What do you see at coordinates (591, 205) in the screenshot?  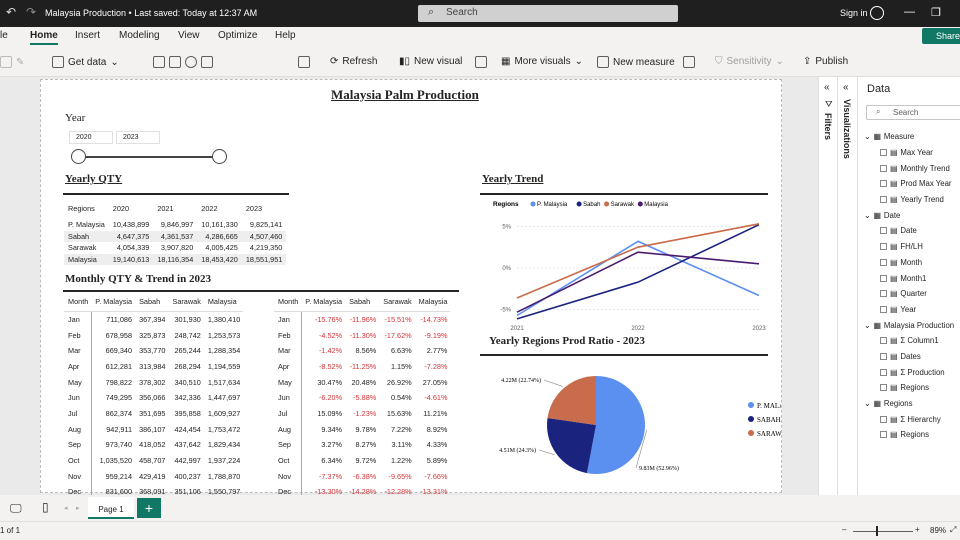 I see `legend-item: Sabah` at bounding box center [591, 205].